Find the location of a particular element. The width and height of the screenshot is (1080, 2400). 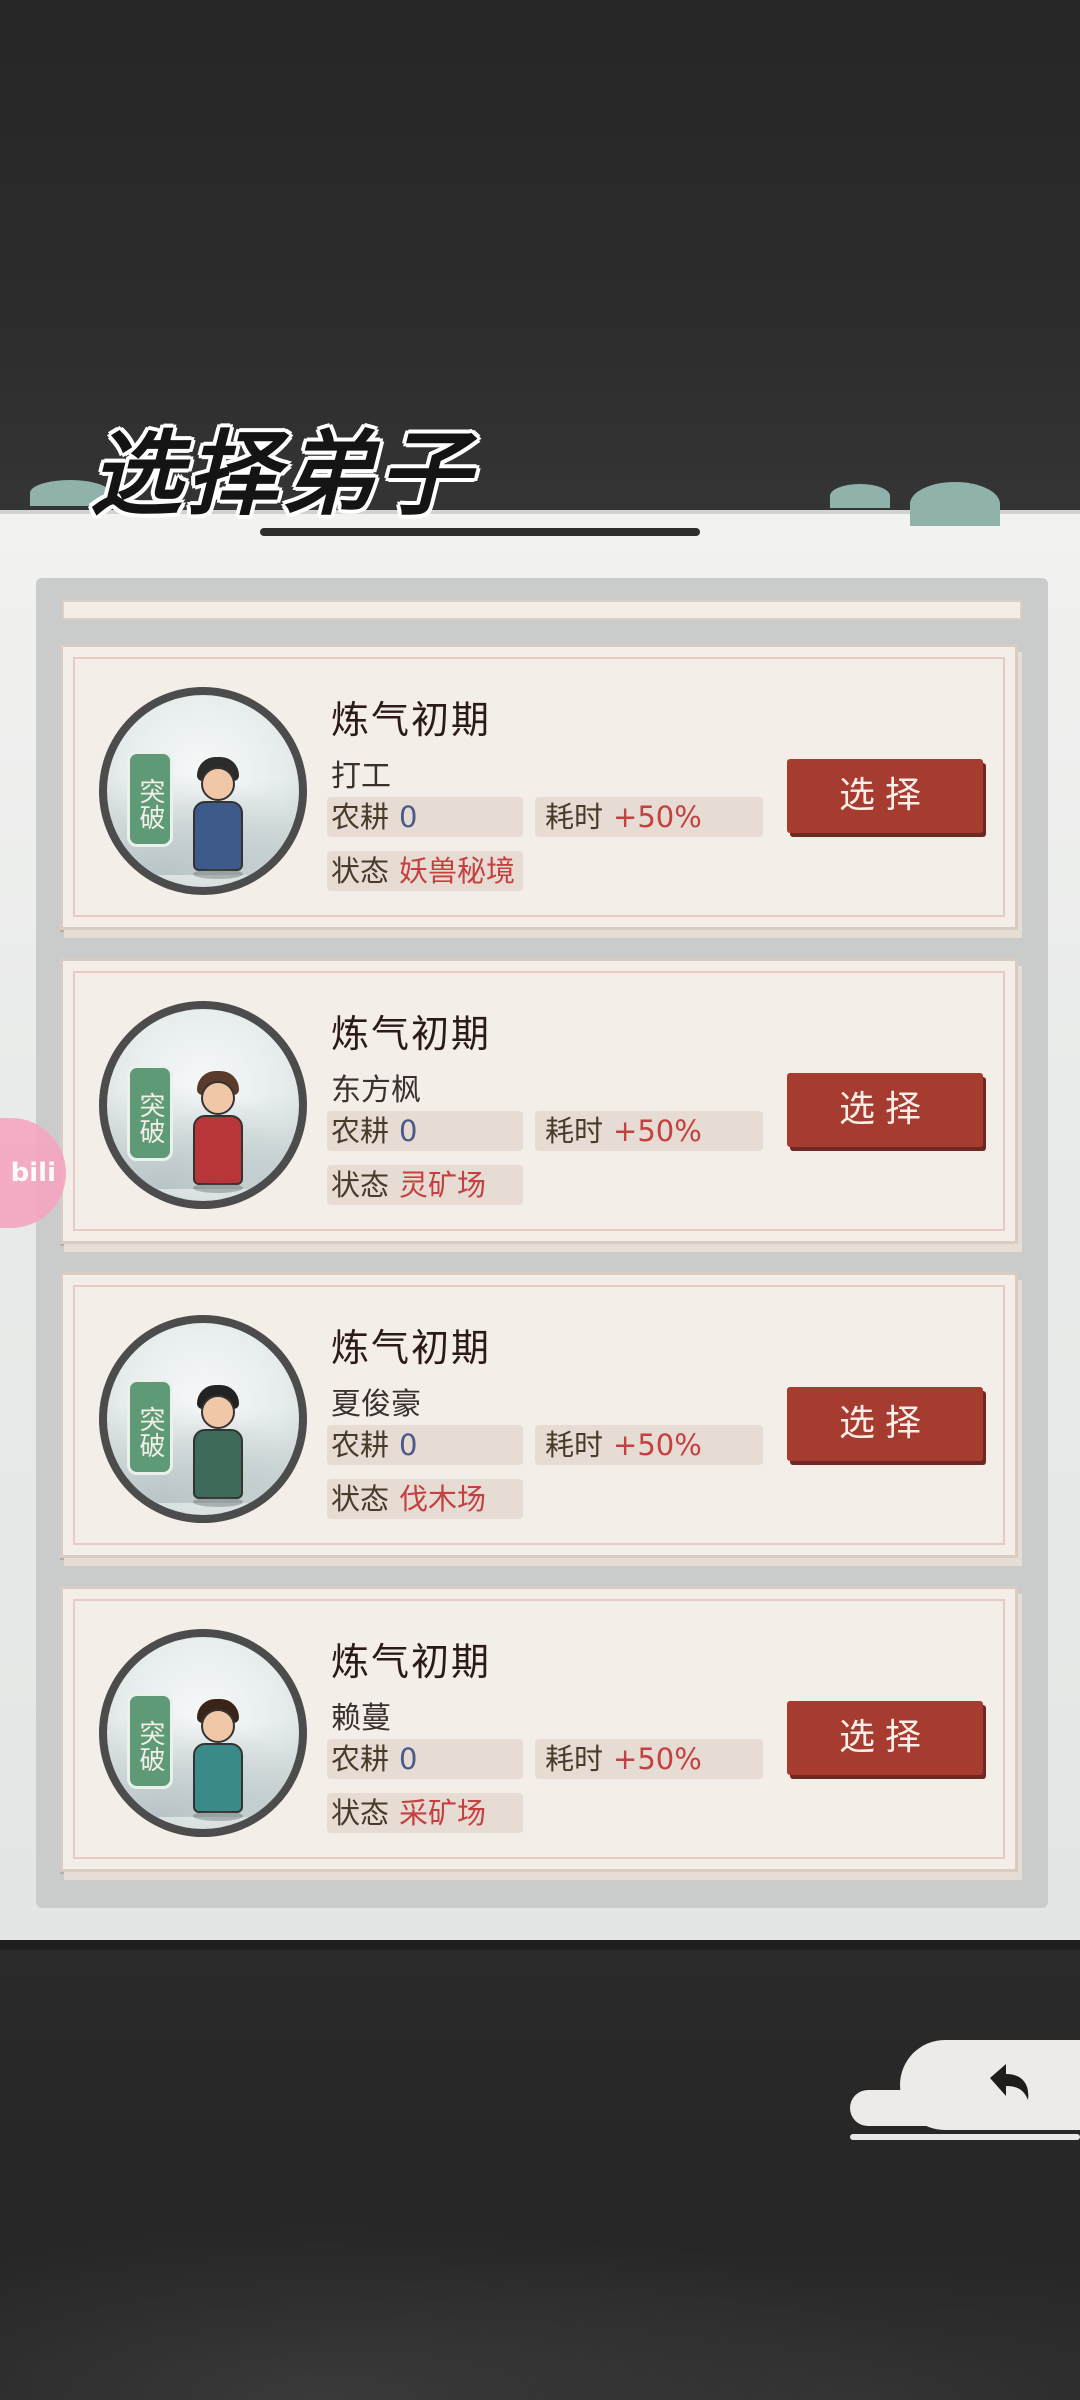

status-value: 灵矿场 is located at coordinates (443, 1185).